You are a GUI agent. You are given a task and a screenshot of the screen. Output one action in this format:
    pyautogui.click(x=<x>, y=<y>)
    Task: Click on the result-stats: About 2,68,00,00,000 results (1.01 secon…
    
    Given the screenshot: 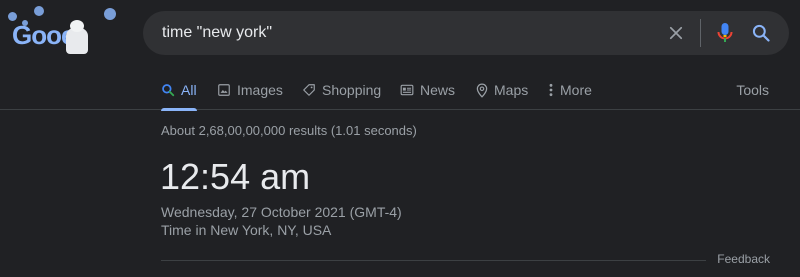 What is the action you would take?
    pyautogui.click(x=289, y=130)
    